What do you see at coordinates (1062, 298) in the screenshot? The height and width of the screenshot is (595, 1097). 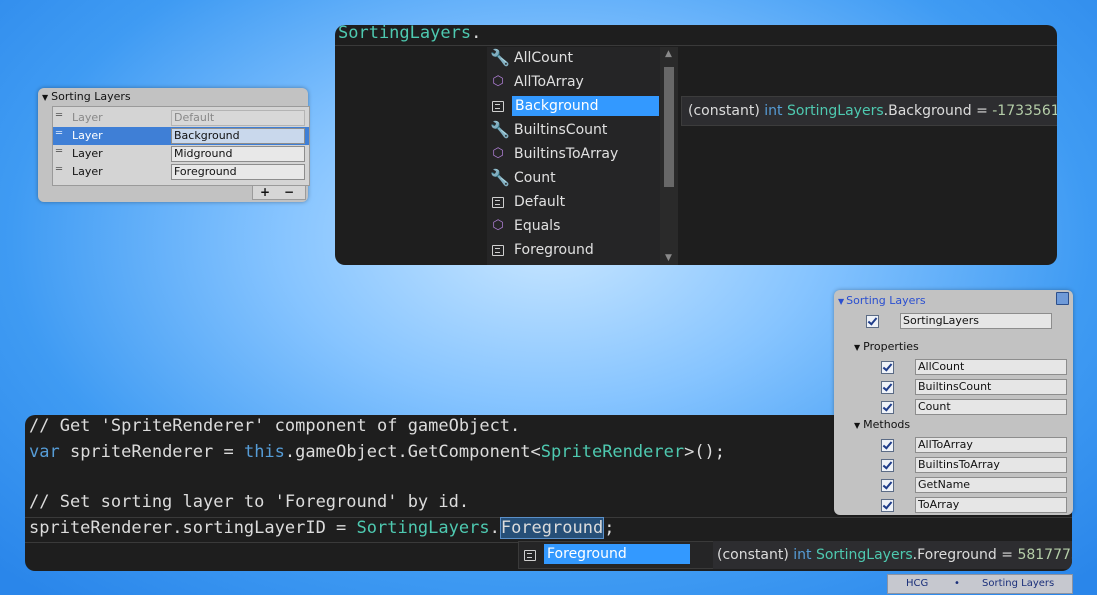 I see `help-book-icon` at bounding box center [1062, 298].